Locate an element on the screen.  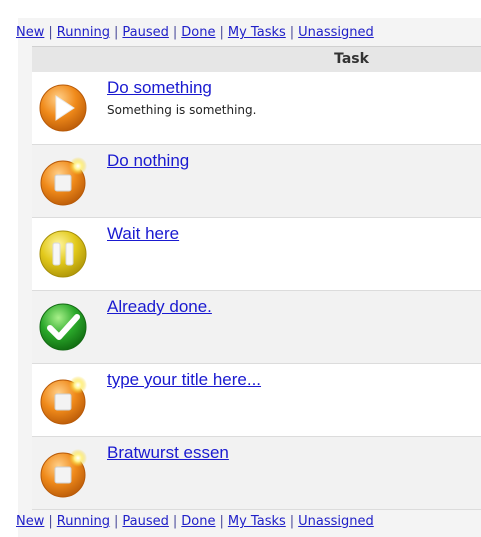
task-description: Something is something. is located at coordinates (182, 110).